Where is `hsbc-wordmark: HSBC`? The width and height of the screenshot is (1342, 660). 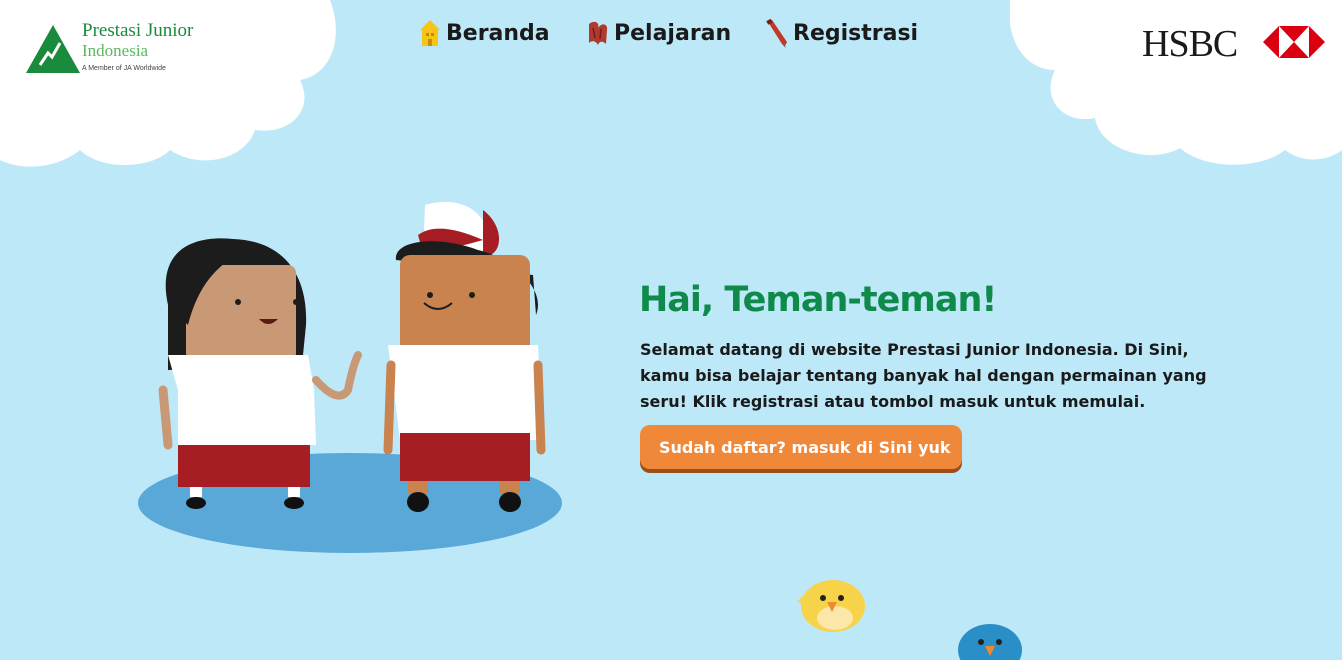
hsbc-wordmark: HSBC is located at coordinates (1190, 44).